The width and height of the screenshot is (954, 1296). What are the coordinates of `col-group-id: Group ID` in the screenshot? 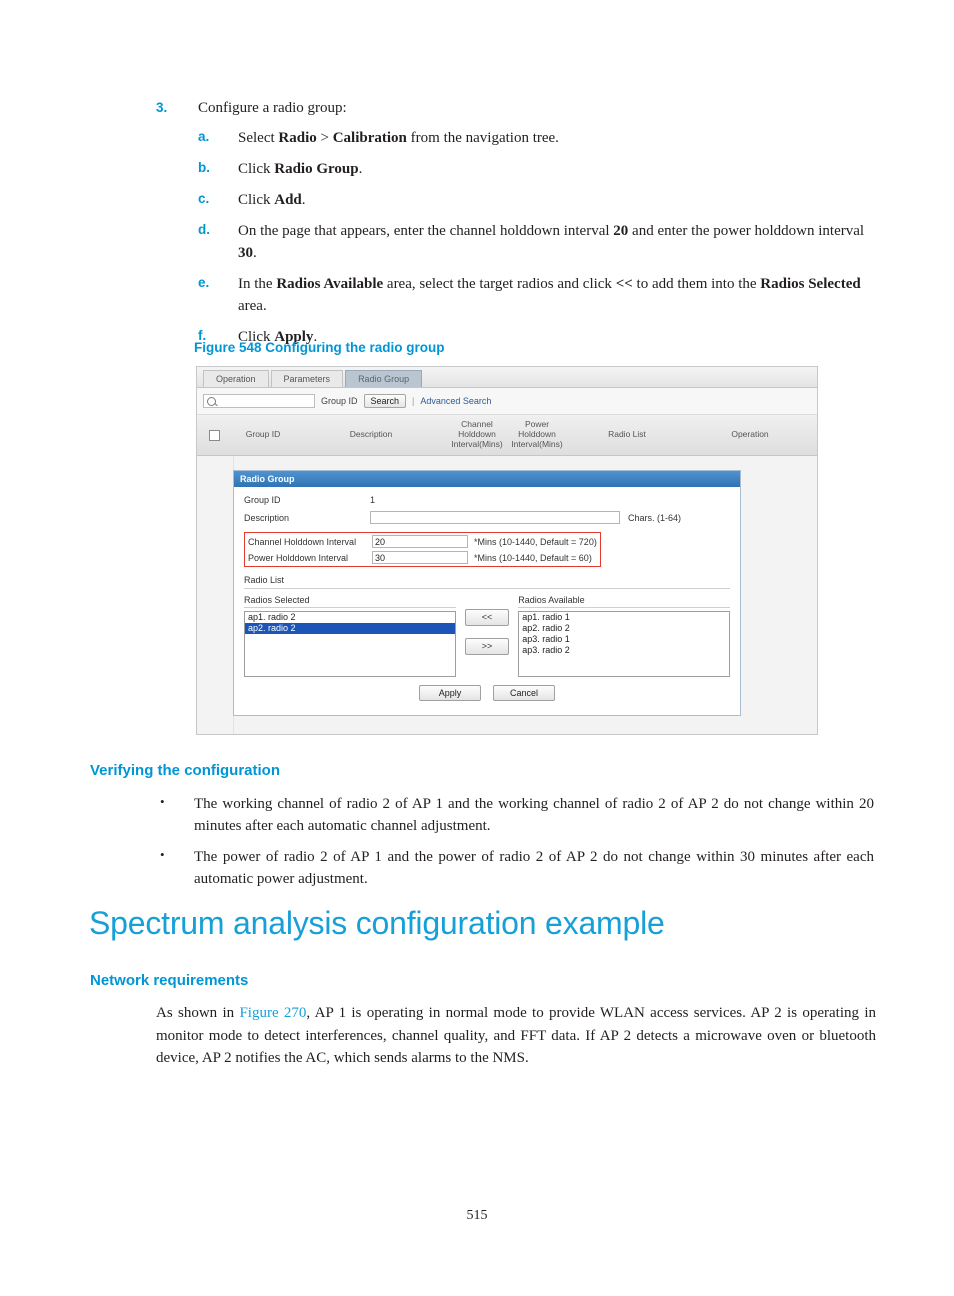 It's located at (263, 434).